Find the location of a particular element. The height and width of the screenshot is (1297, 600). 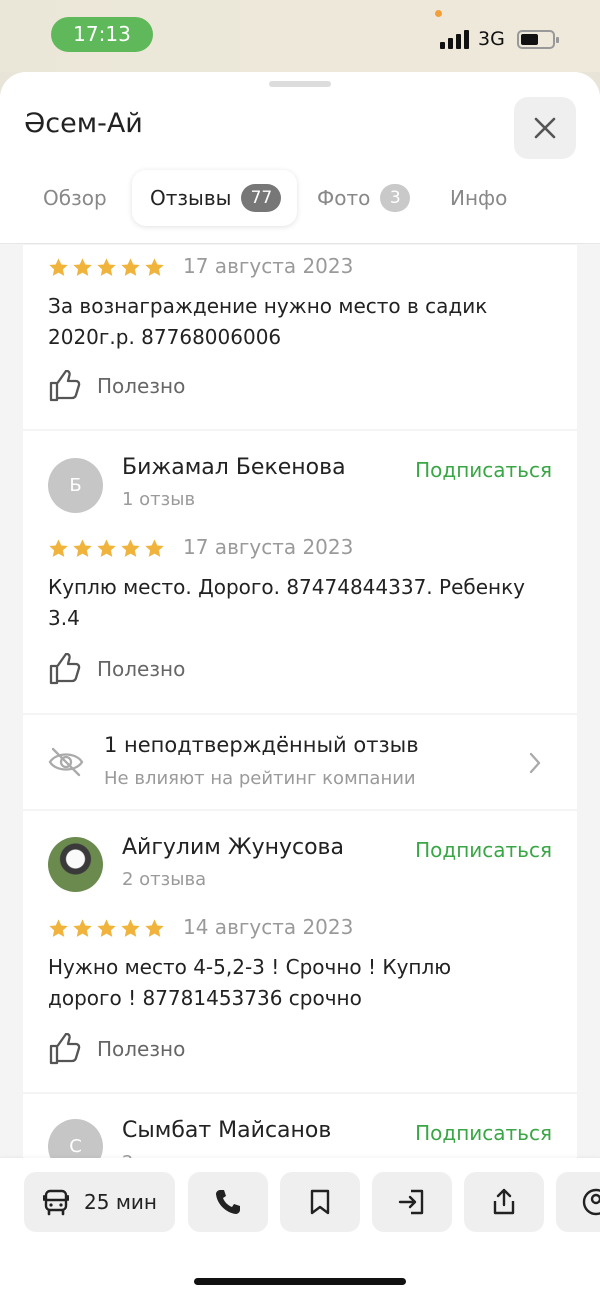

tab-overview: Обзор is located at coordinates (75, 198).